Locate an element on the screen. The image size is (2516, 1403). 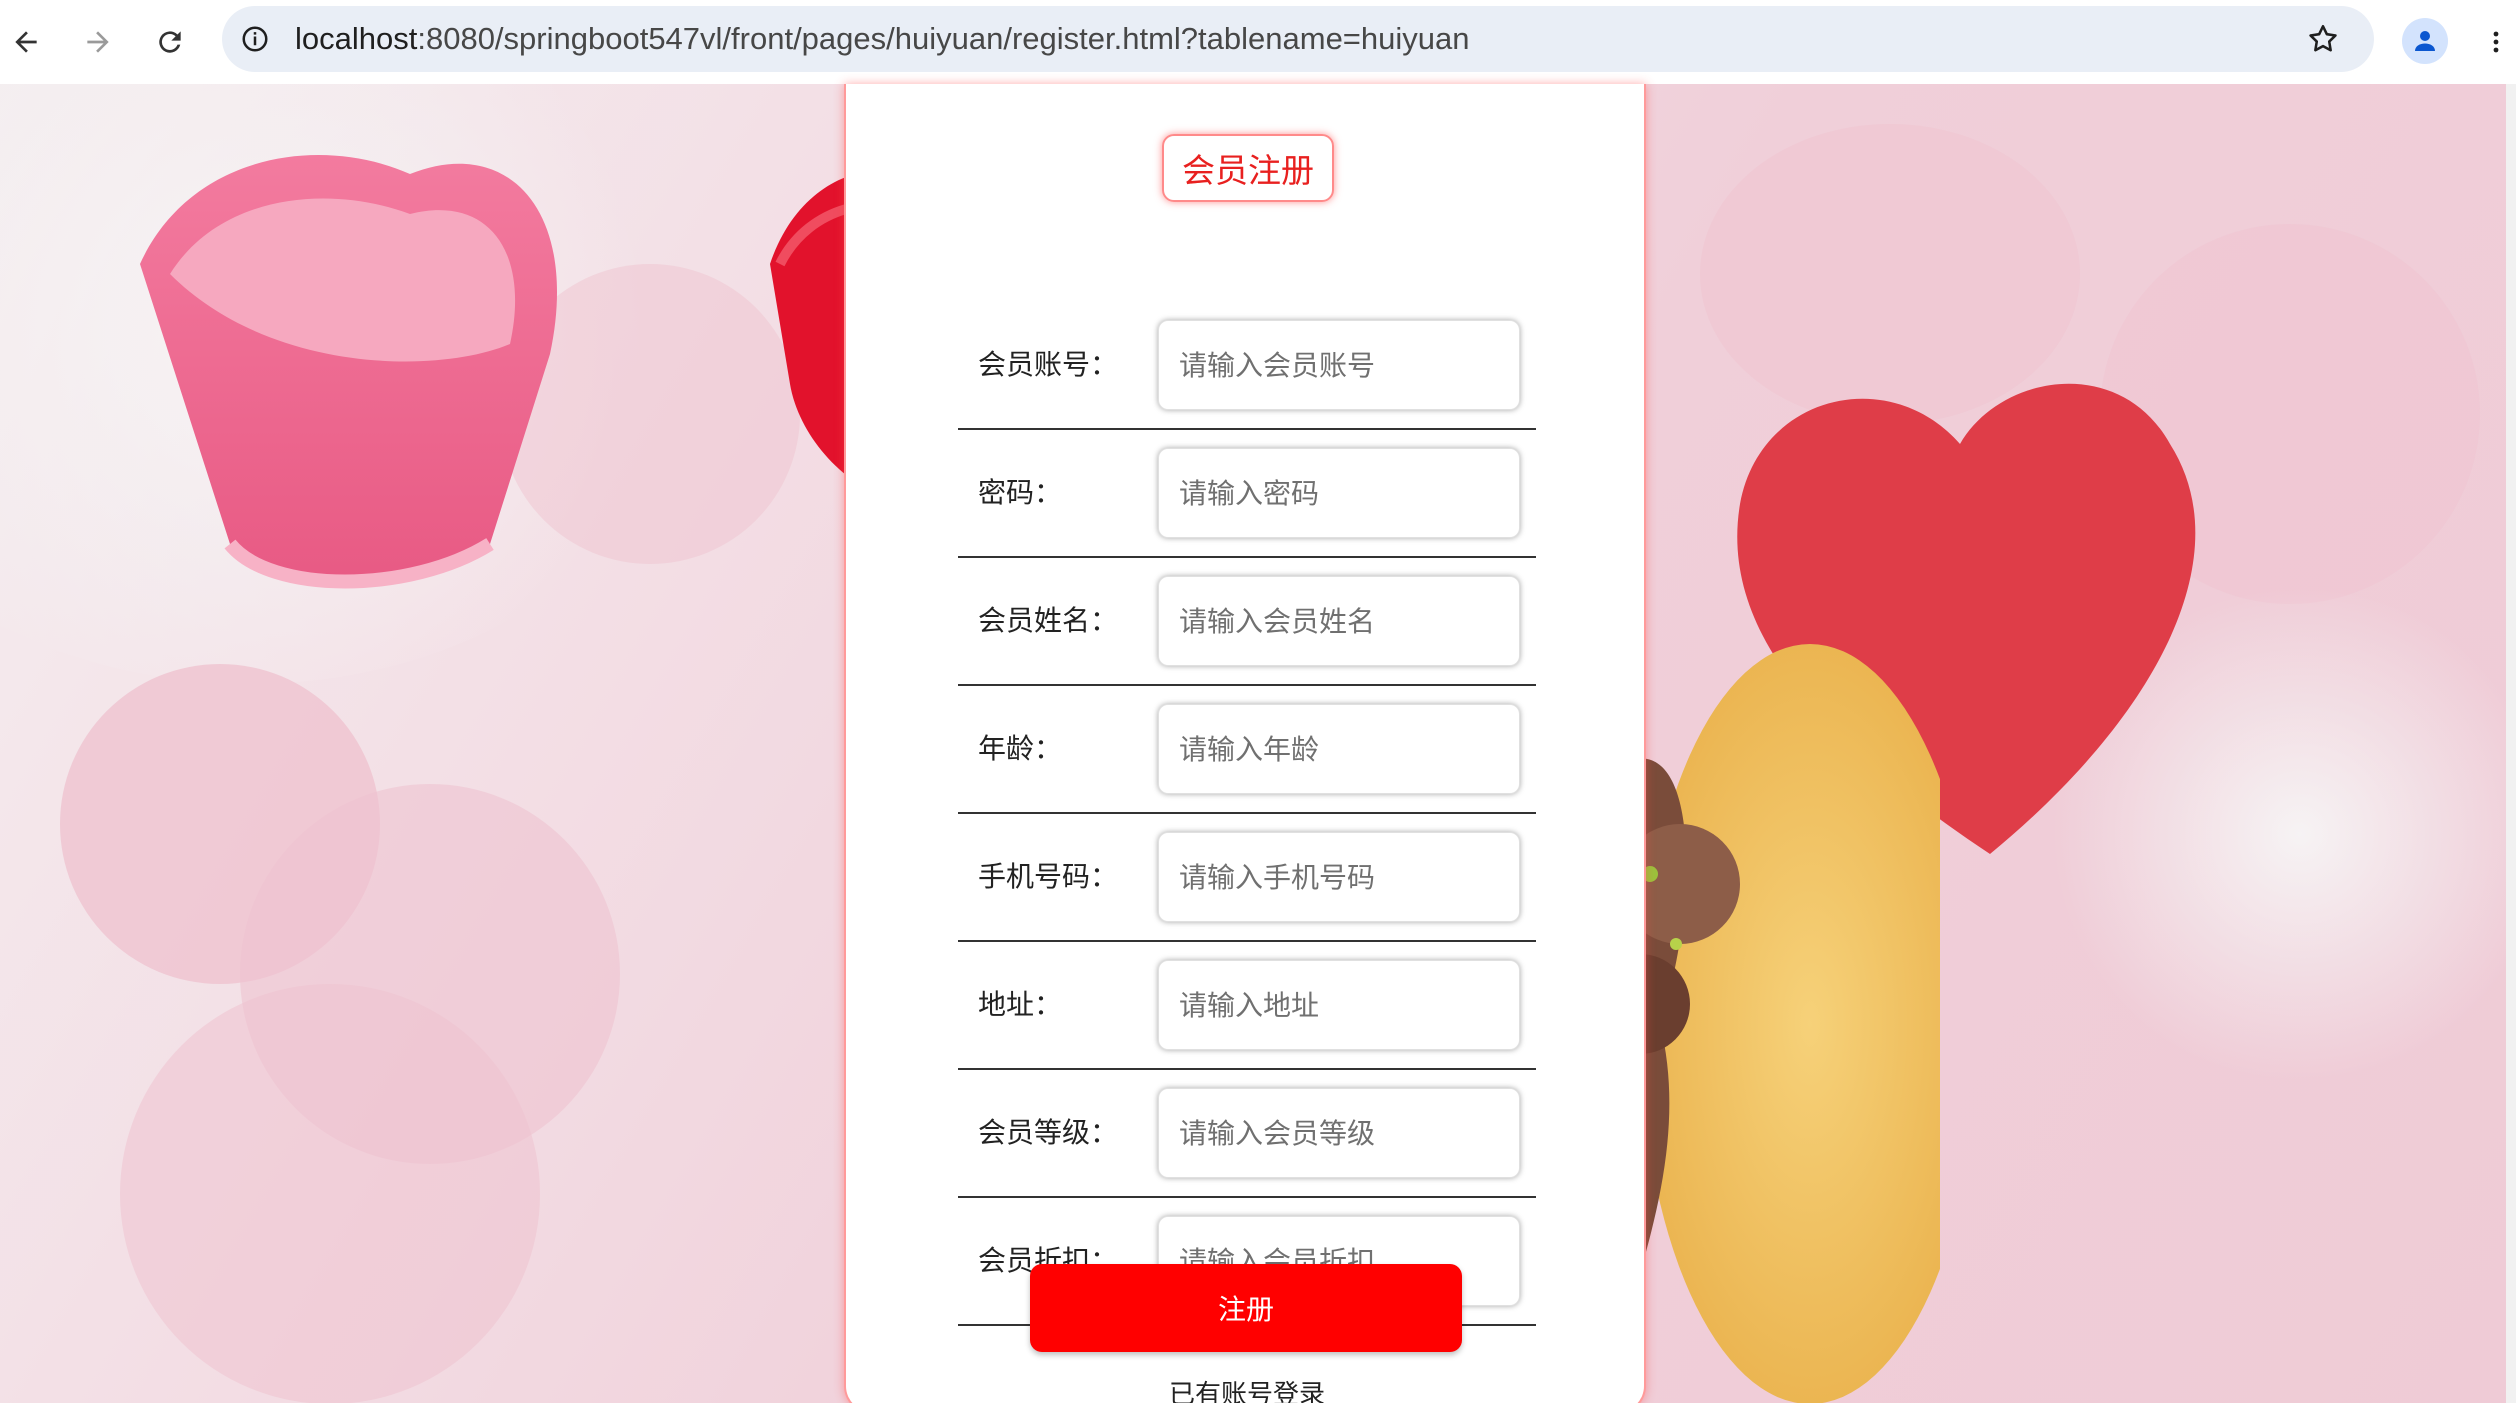
phone-input is located at coordinates (1339, 877).